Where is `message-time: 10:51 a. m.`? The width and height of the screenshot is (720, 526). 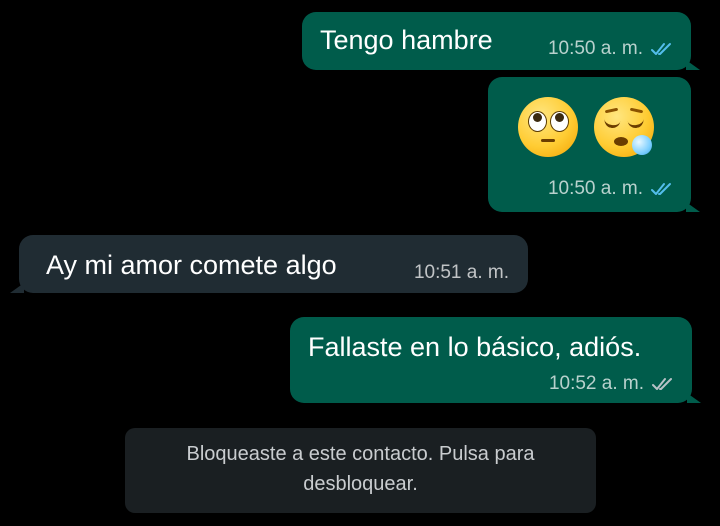
message-time: 10:51 a. m. is located at coordinates (461, 272).